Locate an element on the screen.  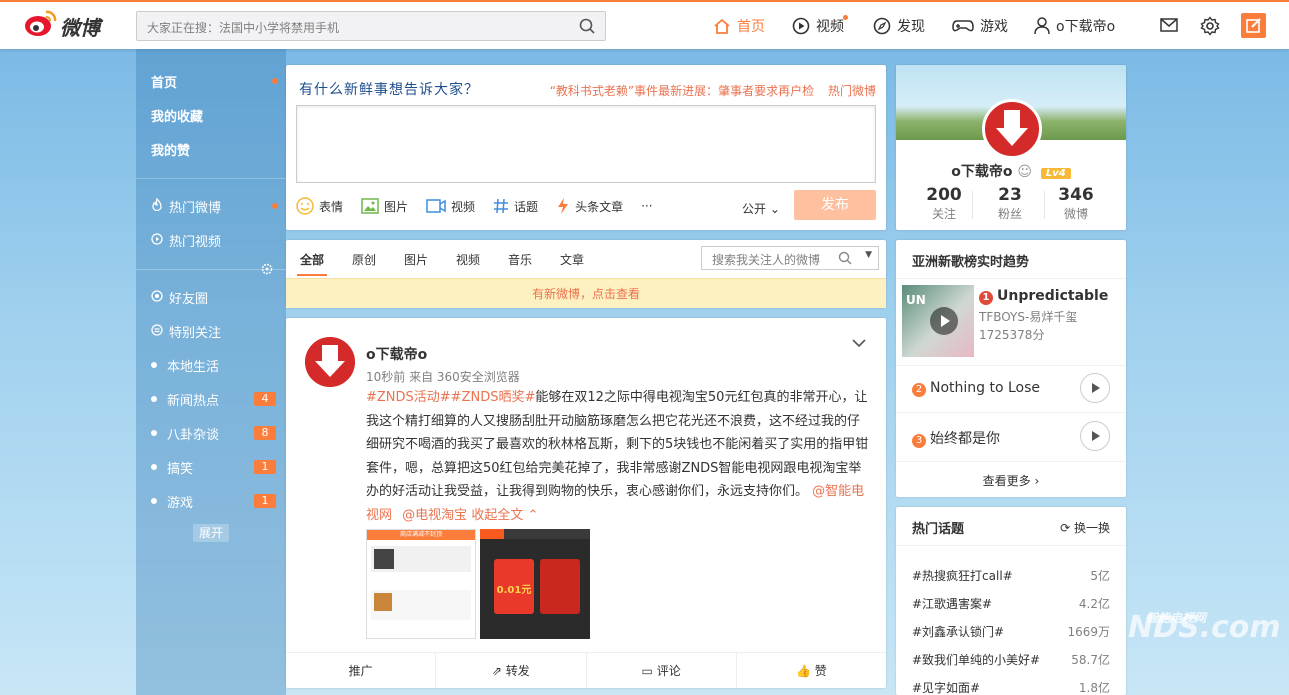
bullet-icon is located at coordinates (154, 365).